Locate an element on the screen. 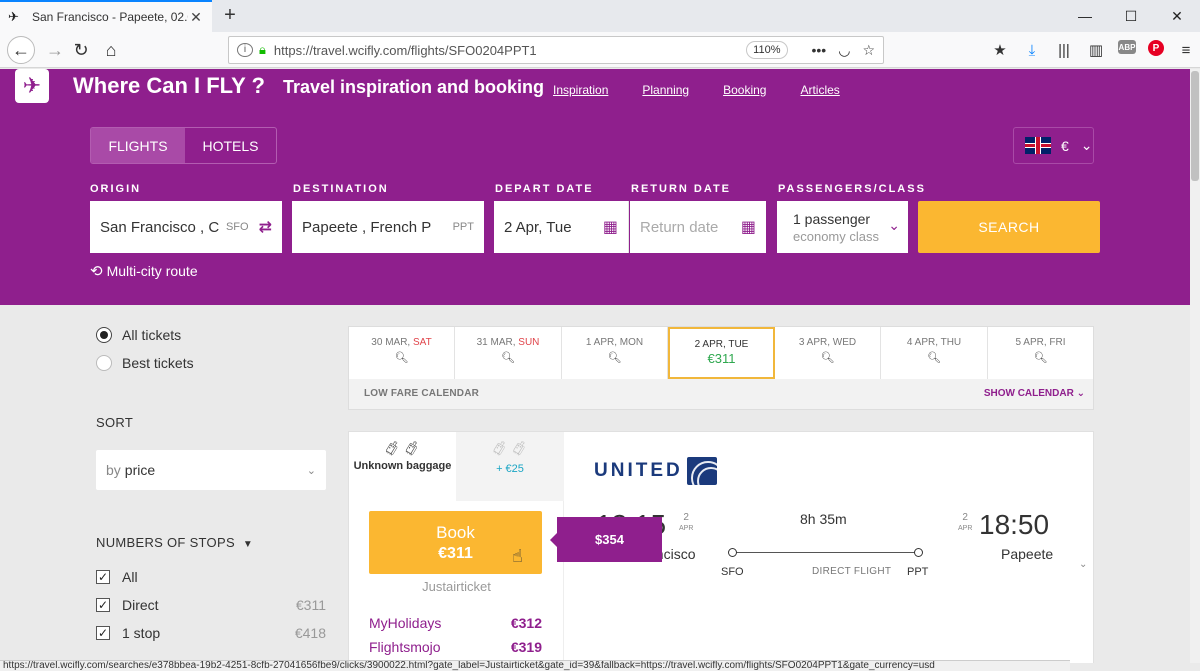  destination-field: Papeete , French P PPT is located at coordinates (388, 227).